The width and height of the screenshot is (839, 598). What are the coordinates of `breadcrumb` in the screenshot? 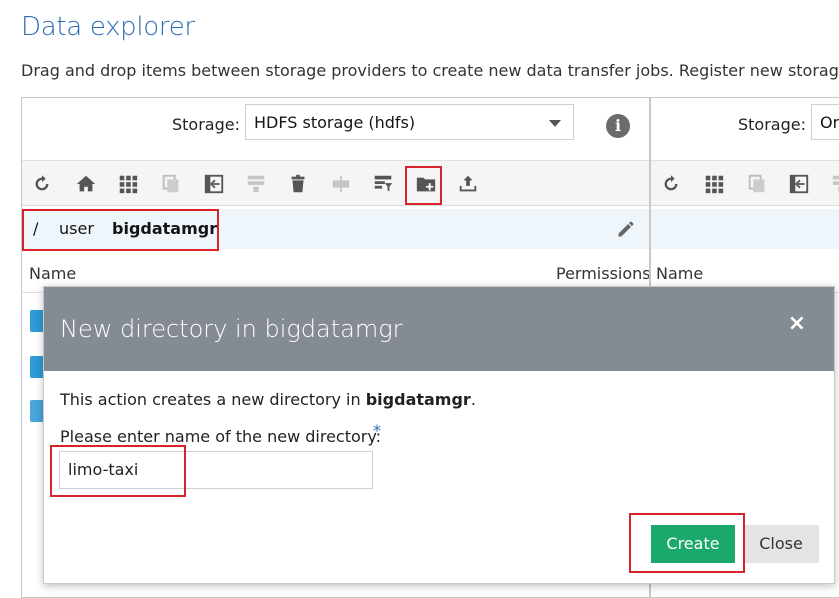 It's located at (745, 229).